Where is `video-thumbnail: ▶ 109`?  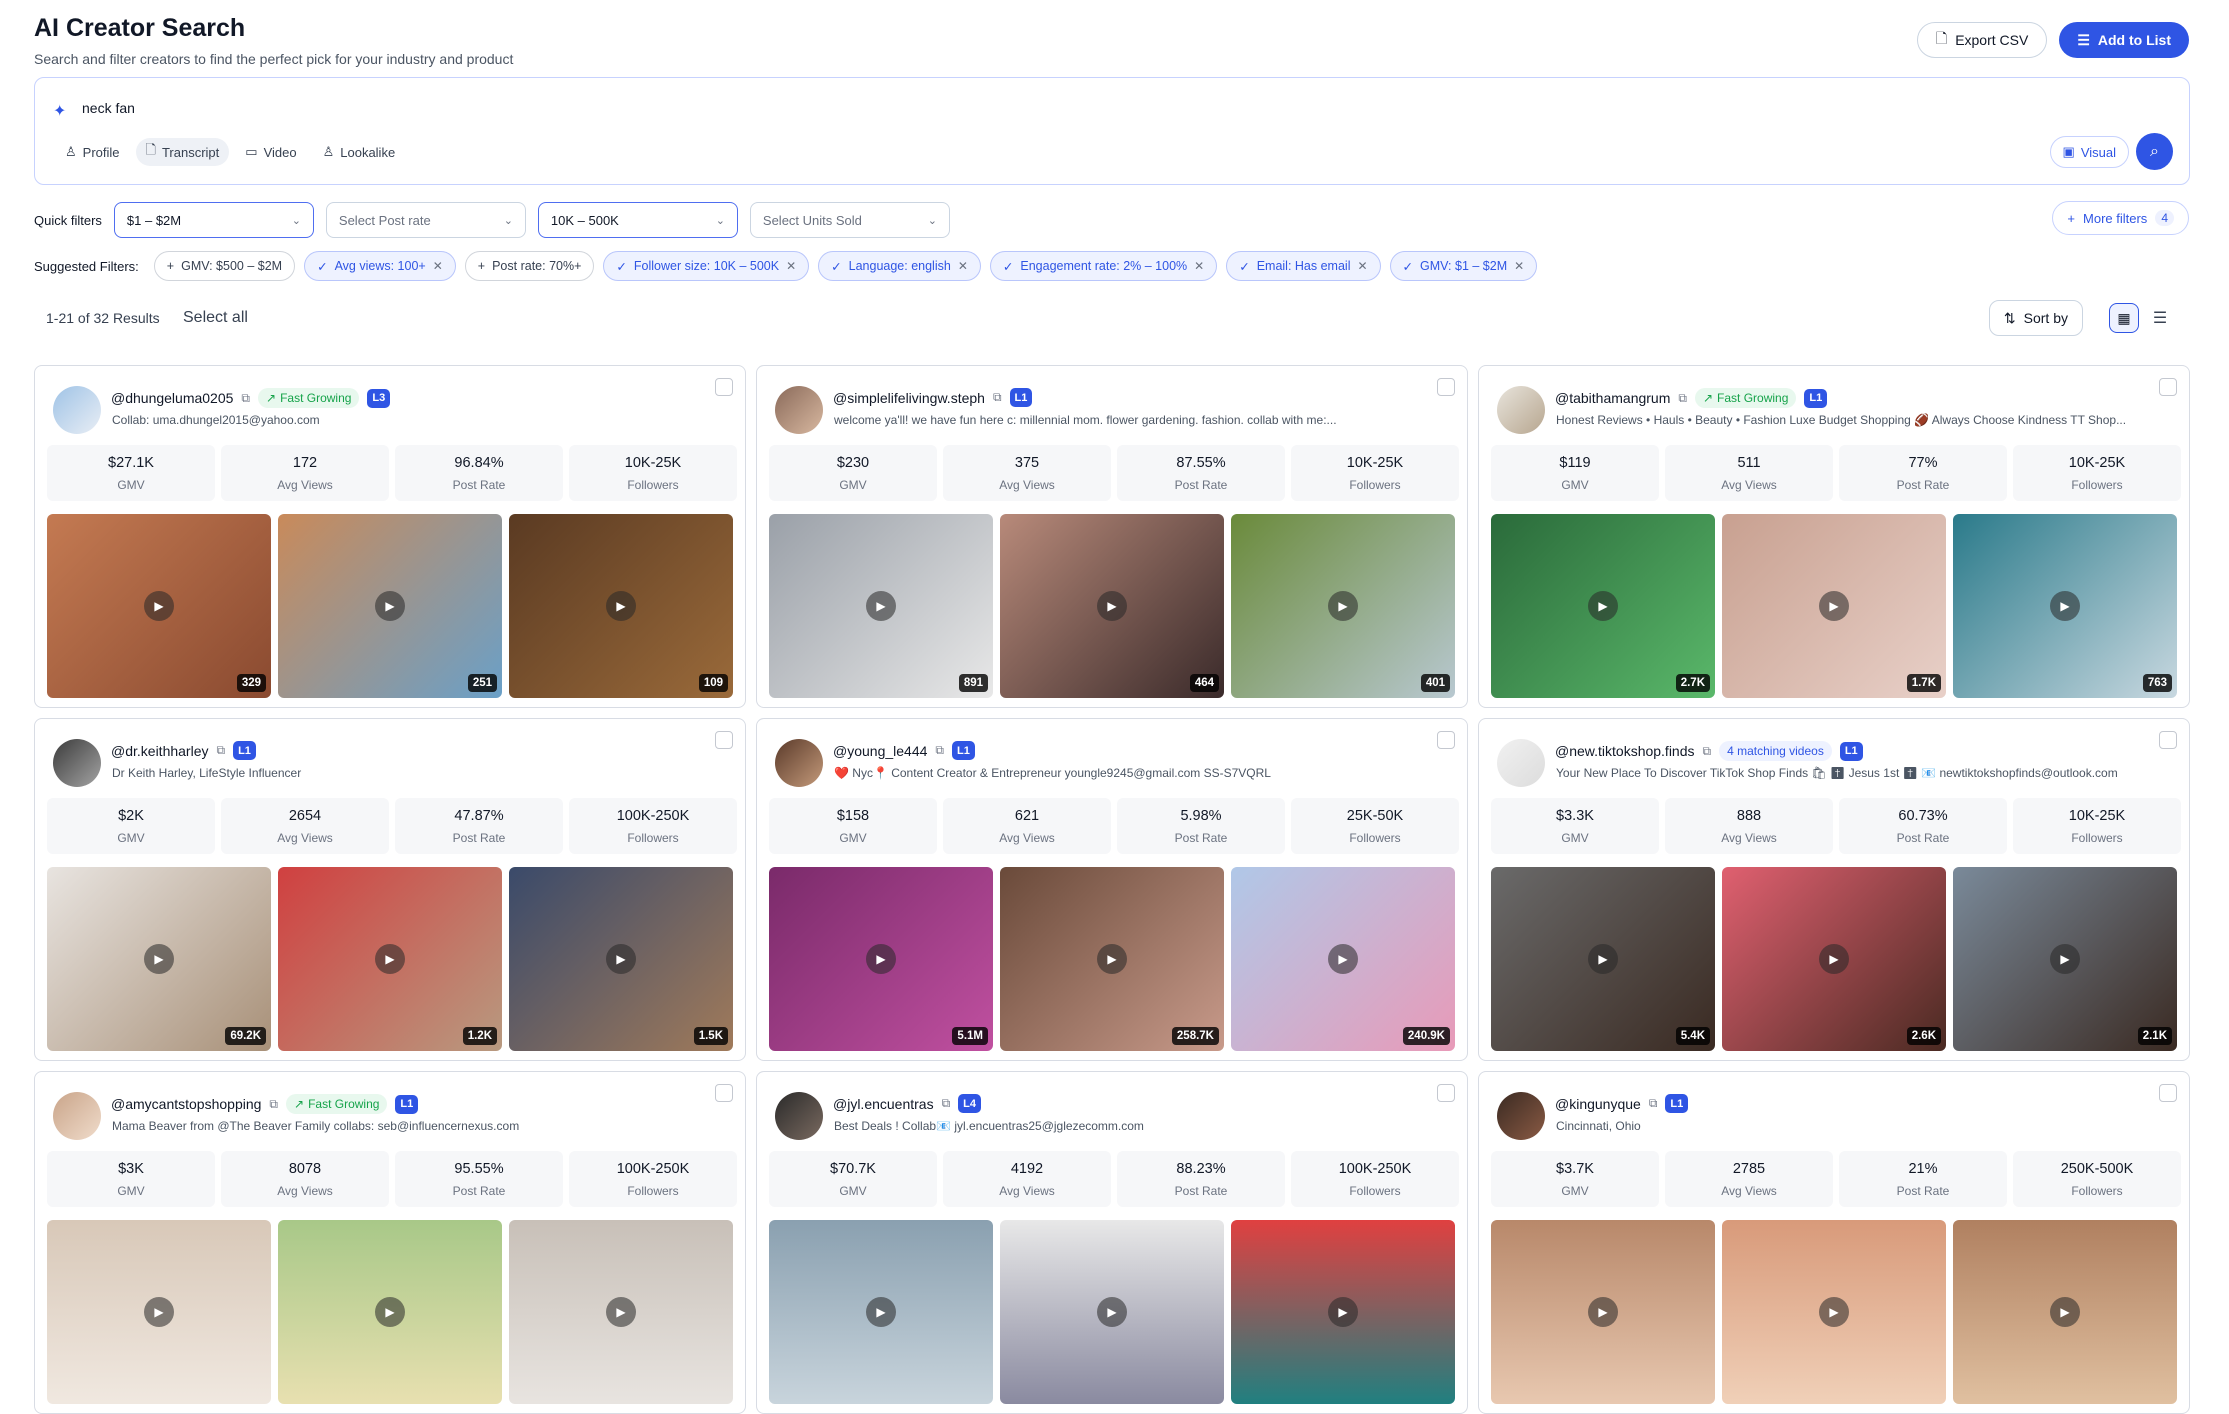 video-thumbnail: ▶ 109 is located at coordinates (621, 606).